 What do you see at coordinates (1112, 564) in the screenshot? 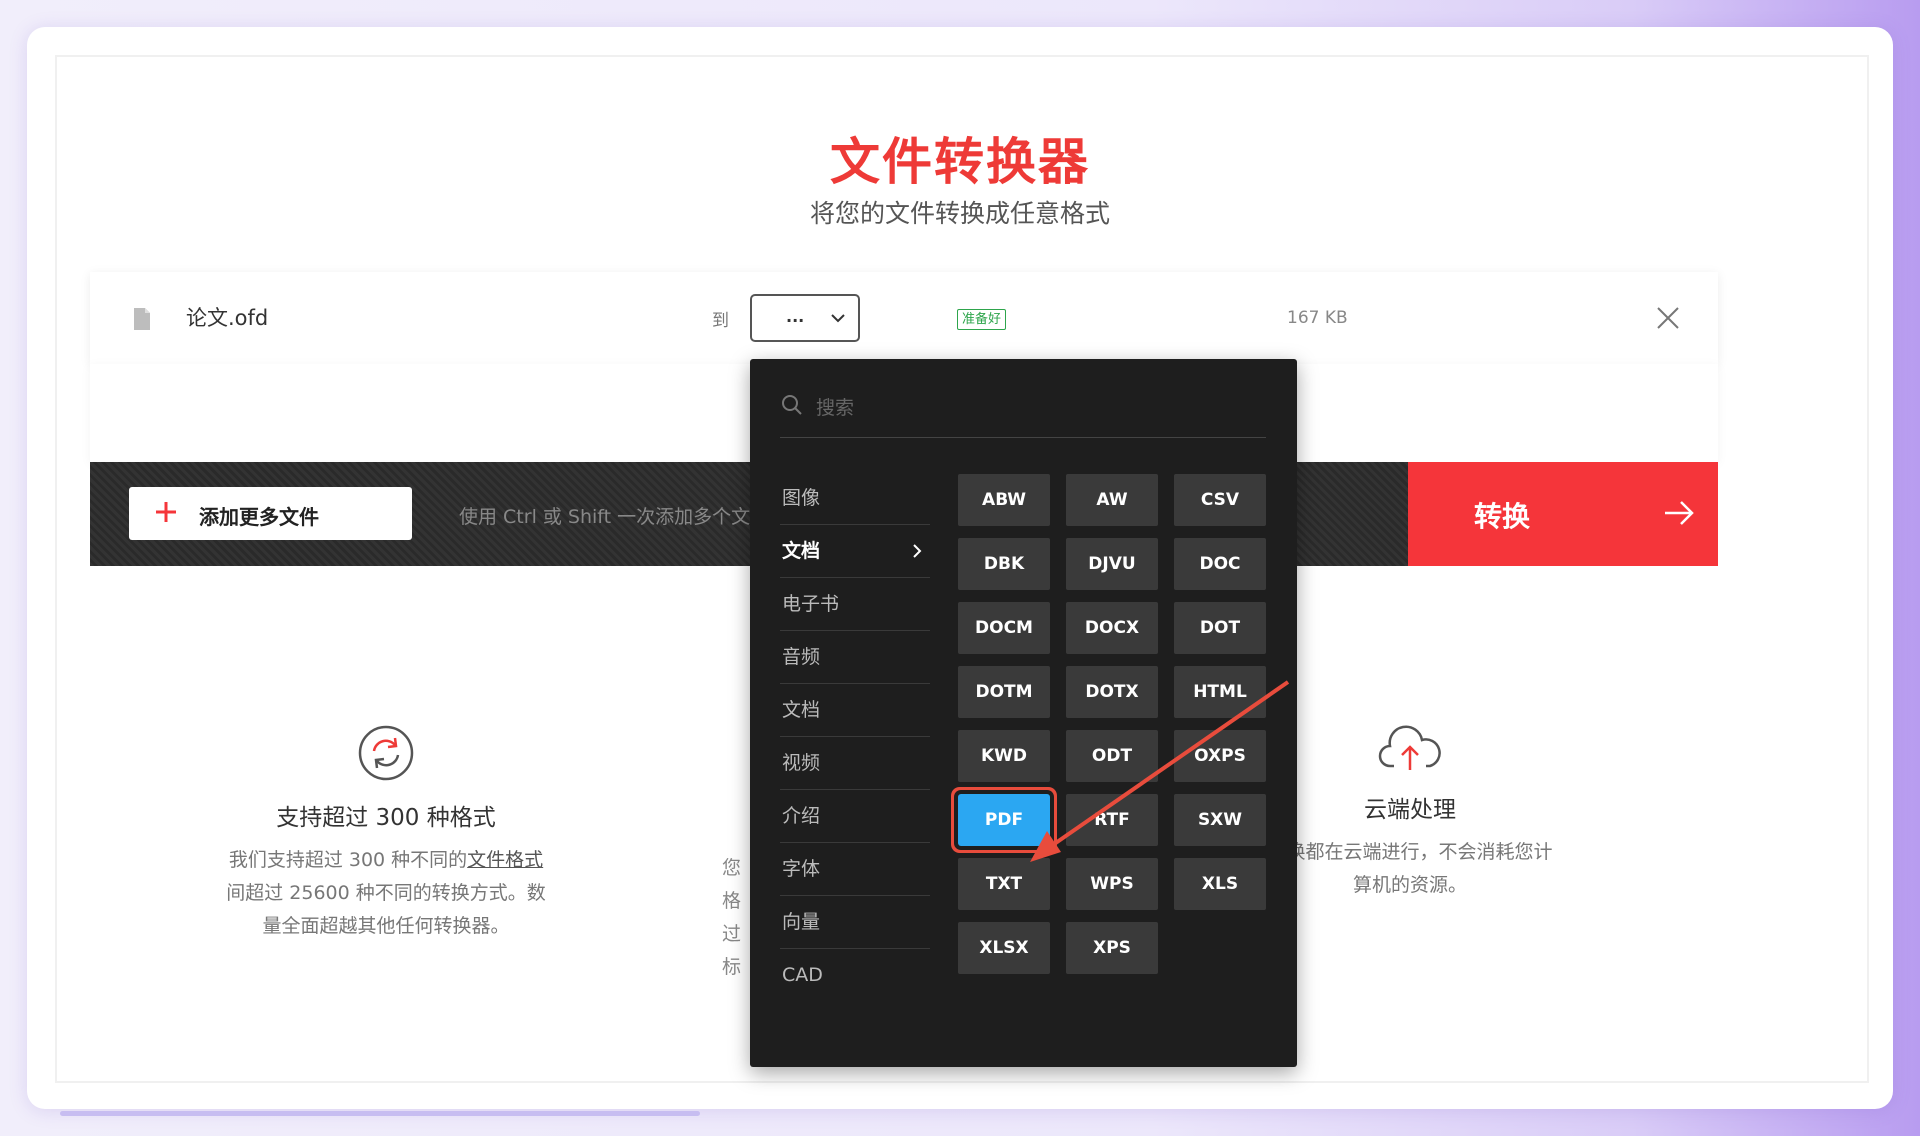
I see `format-option: DJVU` at bounding box center [1112, 564].